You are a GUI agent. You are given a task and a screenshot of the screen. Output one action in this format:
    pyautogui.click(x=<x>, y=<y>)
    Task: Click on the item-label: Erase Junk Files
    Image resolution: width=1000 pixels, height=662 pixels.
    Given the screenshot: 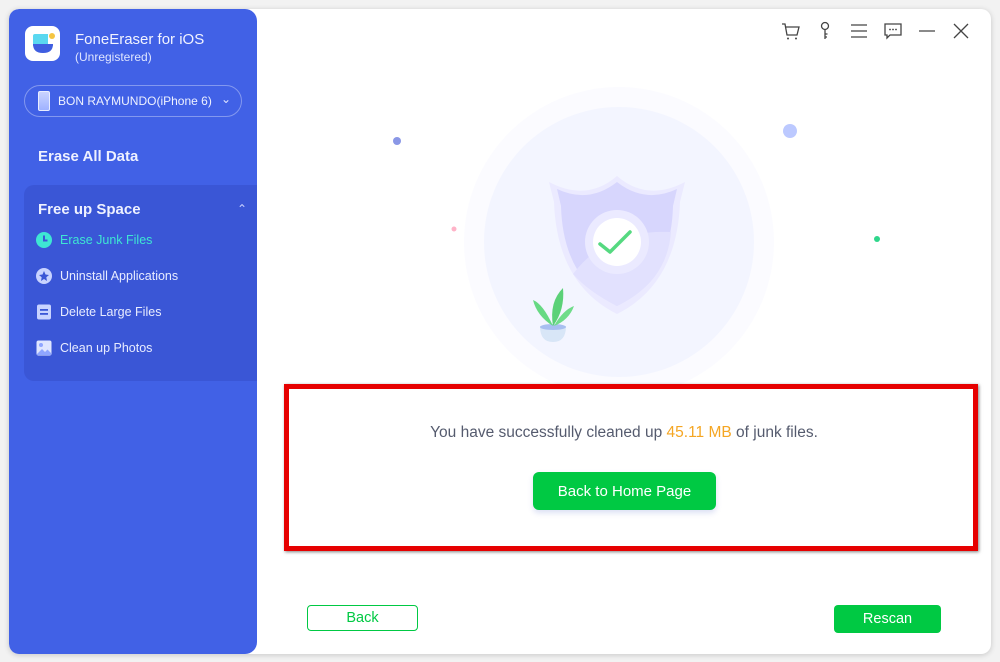 What is the action you would take?
    pyautogui.click(x=106, y=240)
    